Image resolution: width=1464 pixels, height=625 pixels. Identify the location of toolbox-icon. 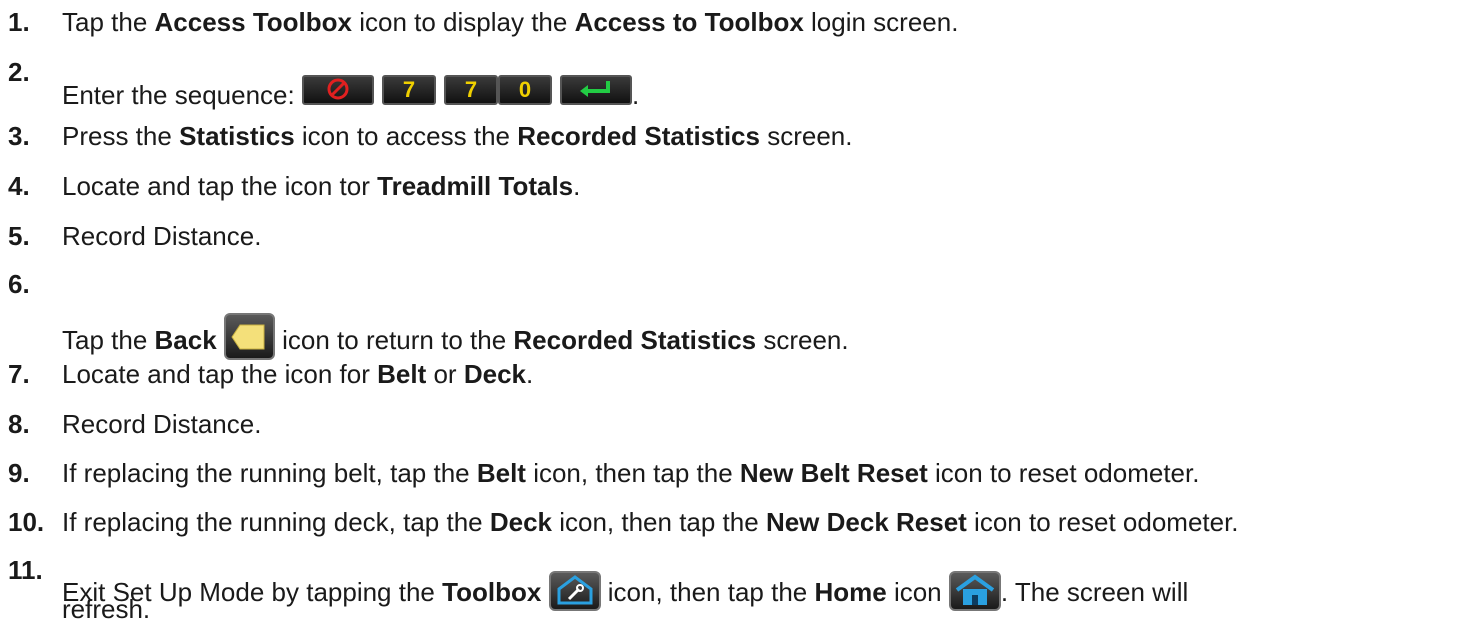
(574, 591).